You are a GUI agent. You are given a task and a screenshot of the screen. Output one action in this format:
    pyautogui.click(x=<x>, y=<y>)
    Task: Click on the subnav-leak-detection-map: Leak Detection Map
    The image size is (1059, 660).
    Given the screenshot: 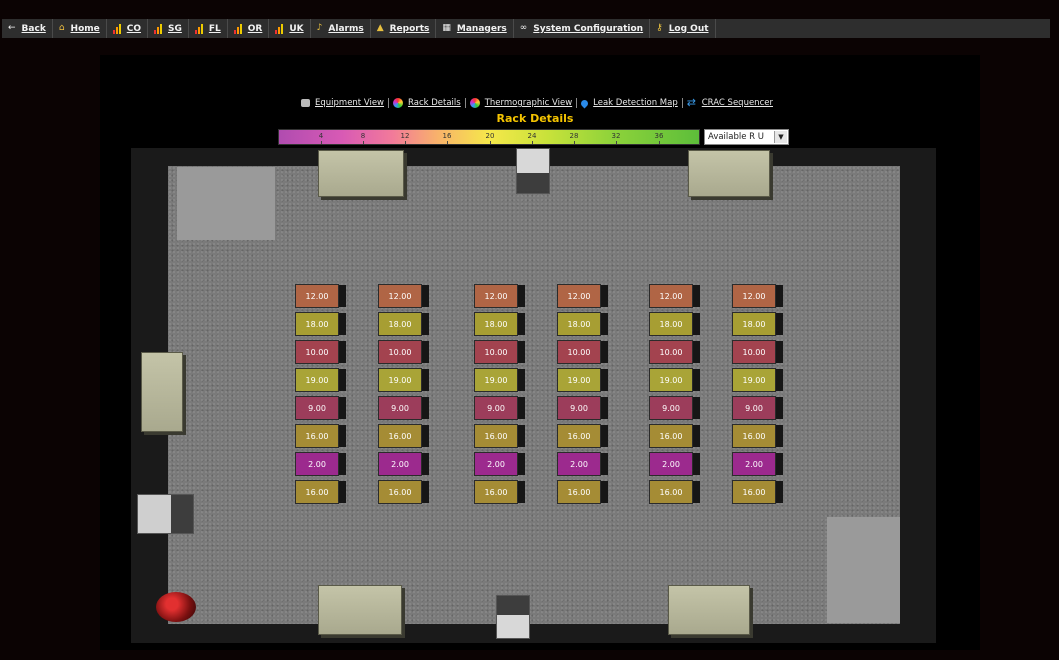 What is the action you would take?
    pyautogui.click(x=629, y=103)
    